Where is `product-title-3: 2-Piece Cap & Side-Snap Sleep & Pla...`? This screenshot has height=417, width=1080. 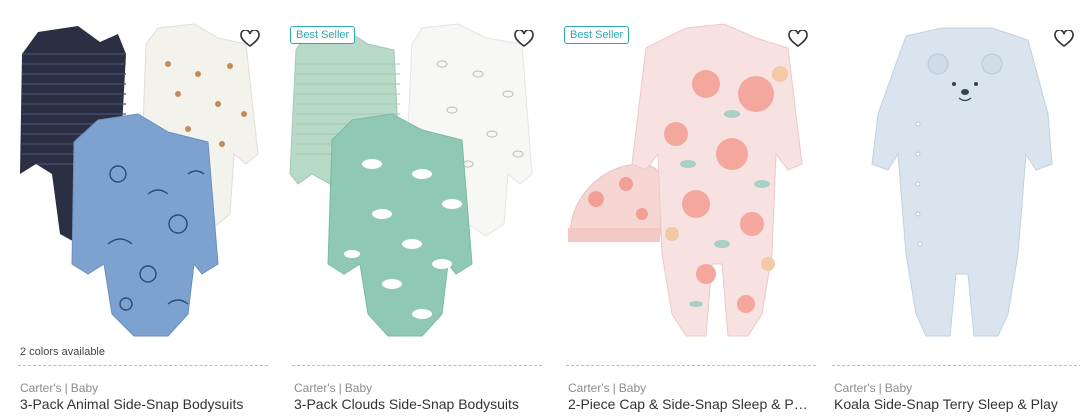 product-title-3: 2-Piece Cap & Side-Snap Sleep & Pla... is located at coordinates (689, 404).